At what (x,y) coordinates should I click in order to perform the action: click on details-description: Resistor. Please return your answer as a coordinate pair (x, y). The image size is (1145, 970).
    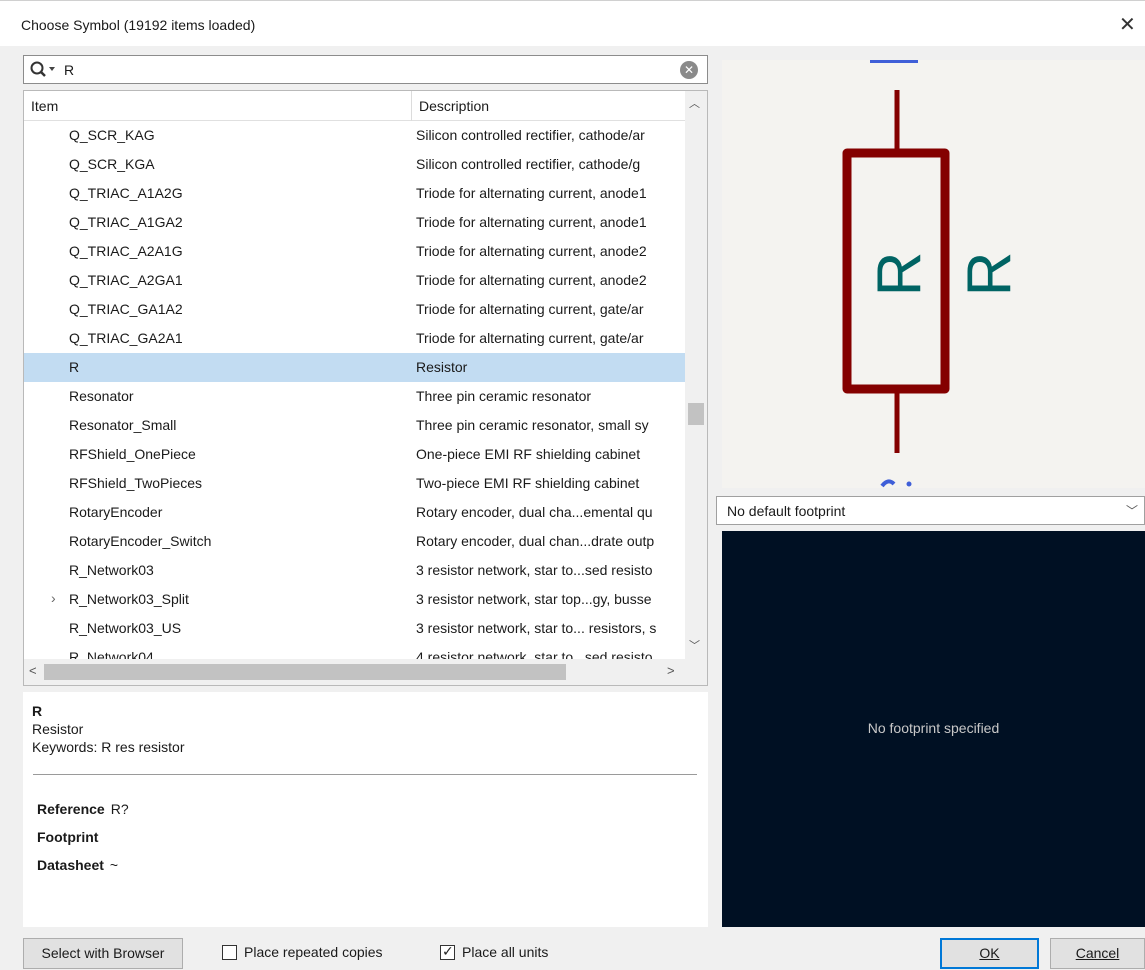
    Looking at the image, I should click on (58, 729).